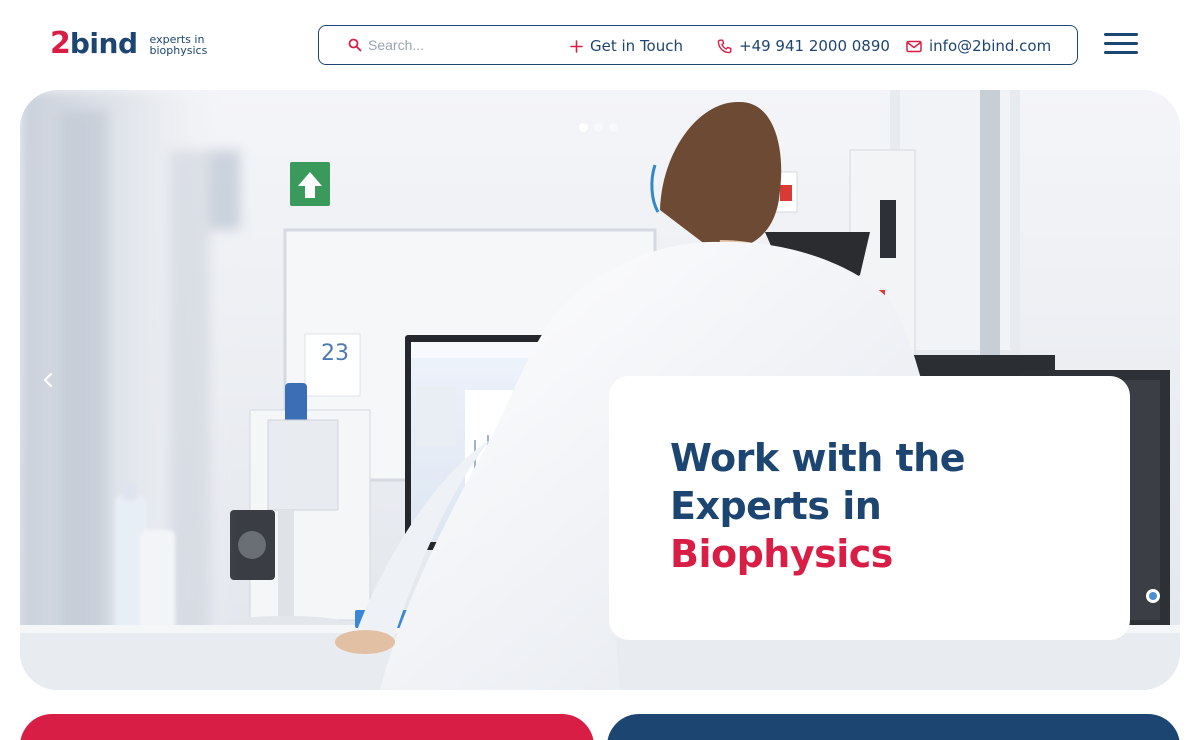 The height and width of the screenshot is (740, 1200). I want to click on chevron-left-icon, so click(48, 380).